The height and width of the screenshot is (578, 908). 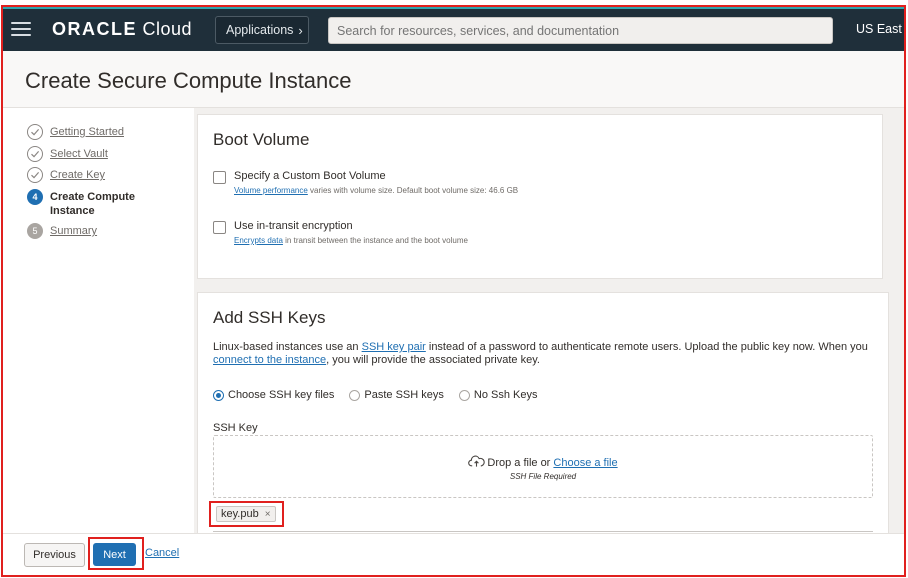 I want to click on choose-file-link: Choose a file, so click(x=585, y=463).